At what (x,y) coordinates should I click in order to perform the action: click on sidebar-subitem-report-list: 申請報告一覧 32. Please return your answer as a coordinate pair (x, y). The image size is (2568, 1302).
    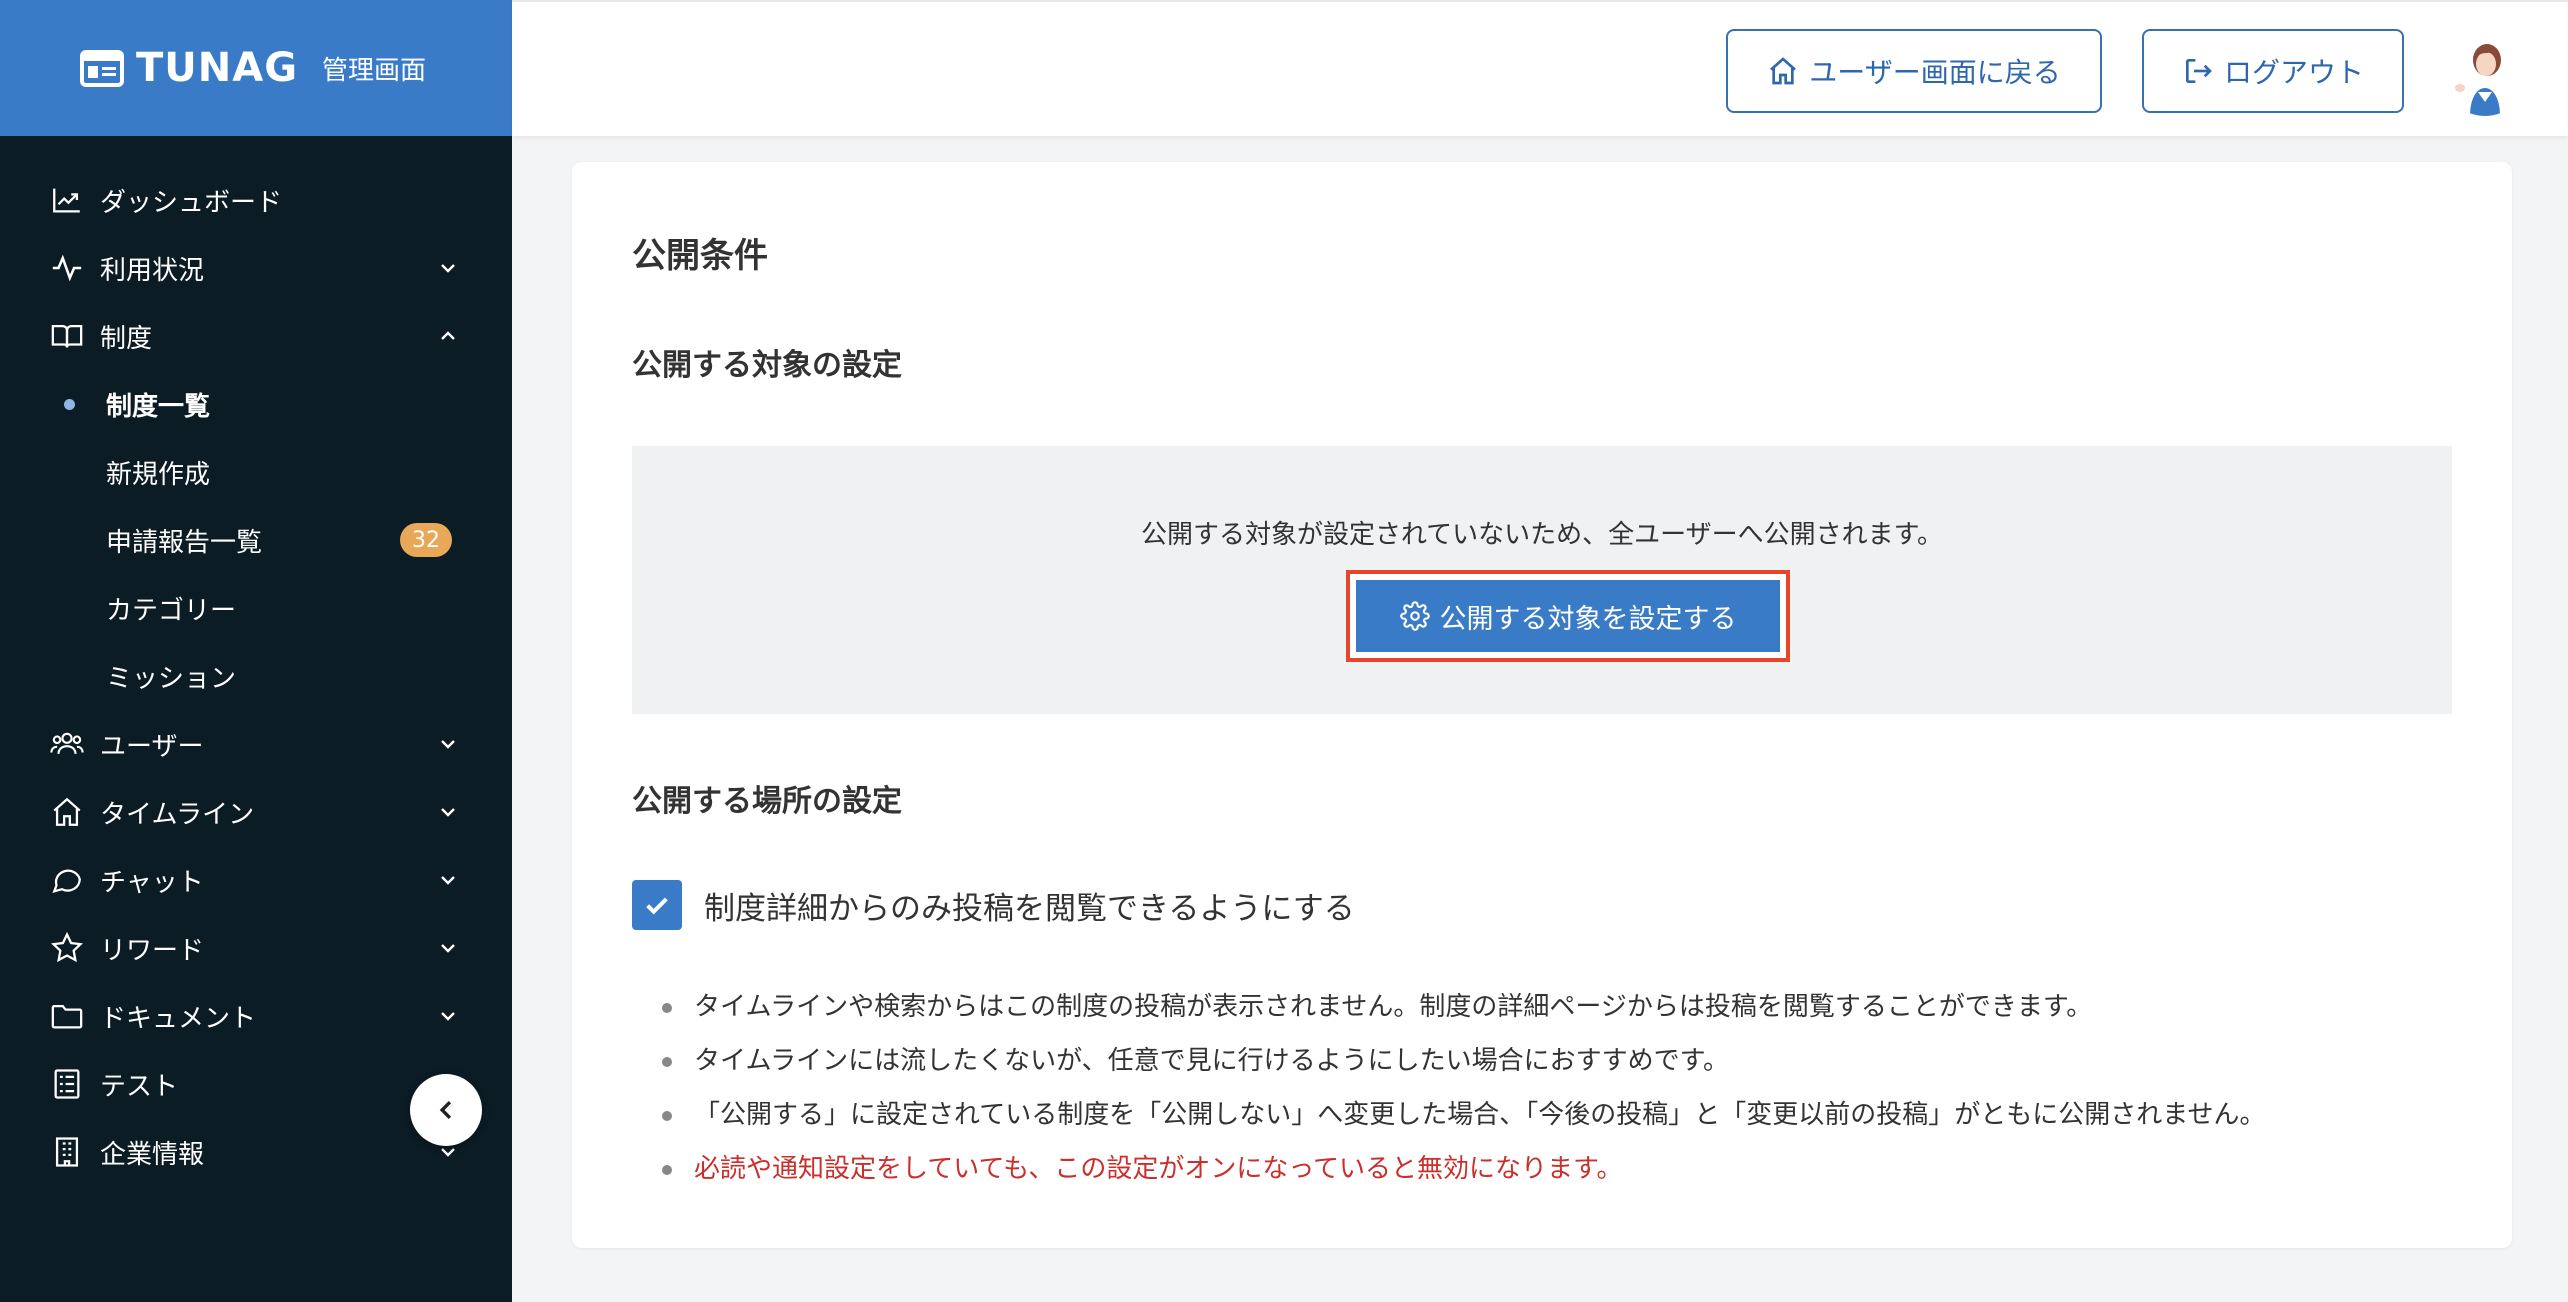
    Looking at the image, I should click on (256, 540).